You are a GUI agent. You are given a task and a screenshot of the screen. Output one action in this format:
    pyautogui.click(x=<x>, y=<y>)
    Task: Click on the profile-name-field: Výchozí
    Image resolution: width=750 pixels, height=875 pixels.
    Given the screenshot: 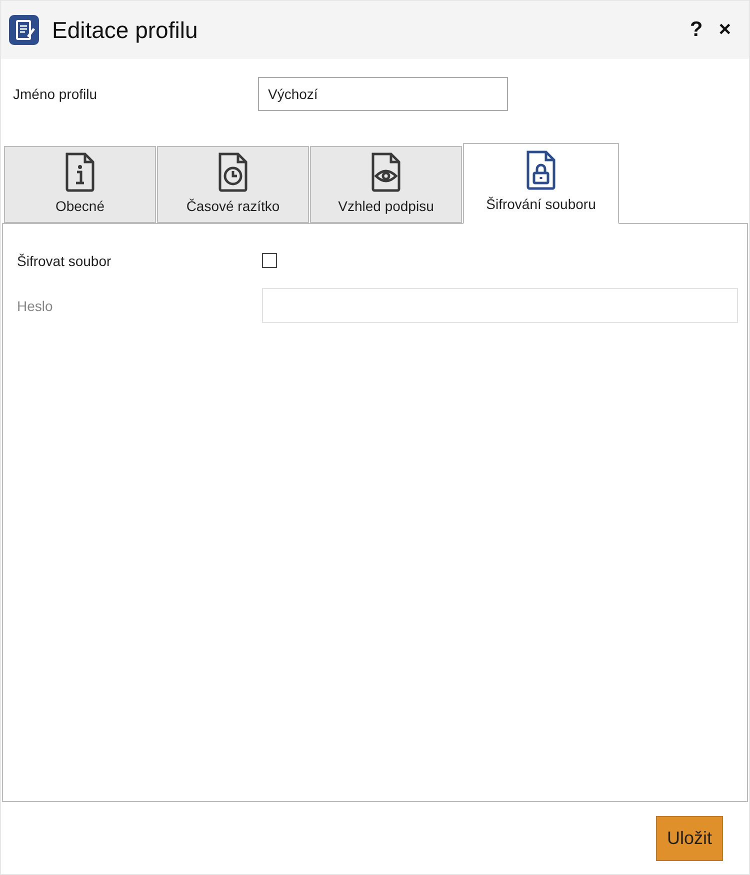 What is the action you would take?
    pyautogui.click(x=383, y=93)
    